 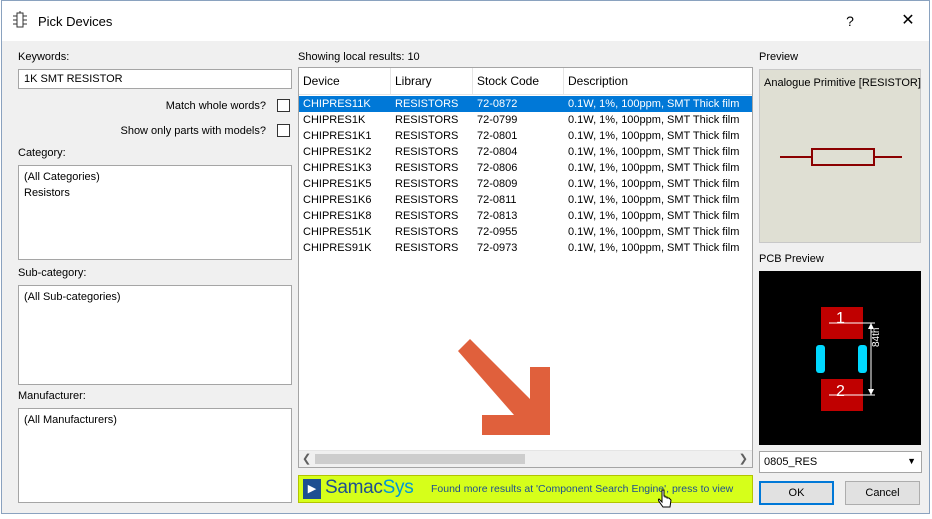 What do you see at coordinates (840, 391) in the screenshot?
I see `pin-2-label: 2` at bounding box center [840, 391].